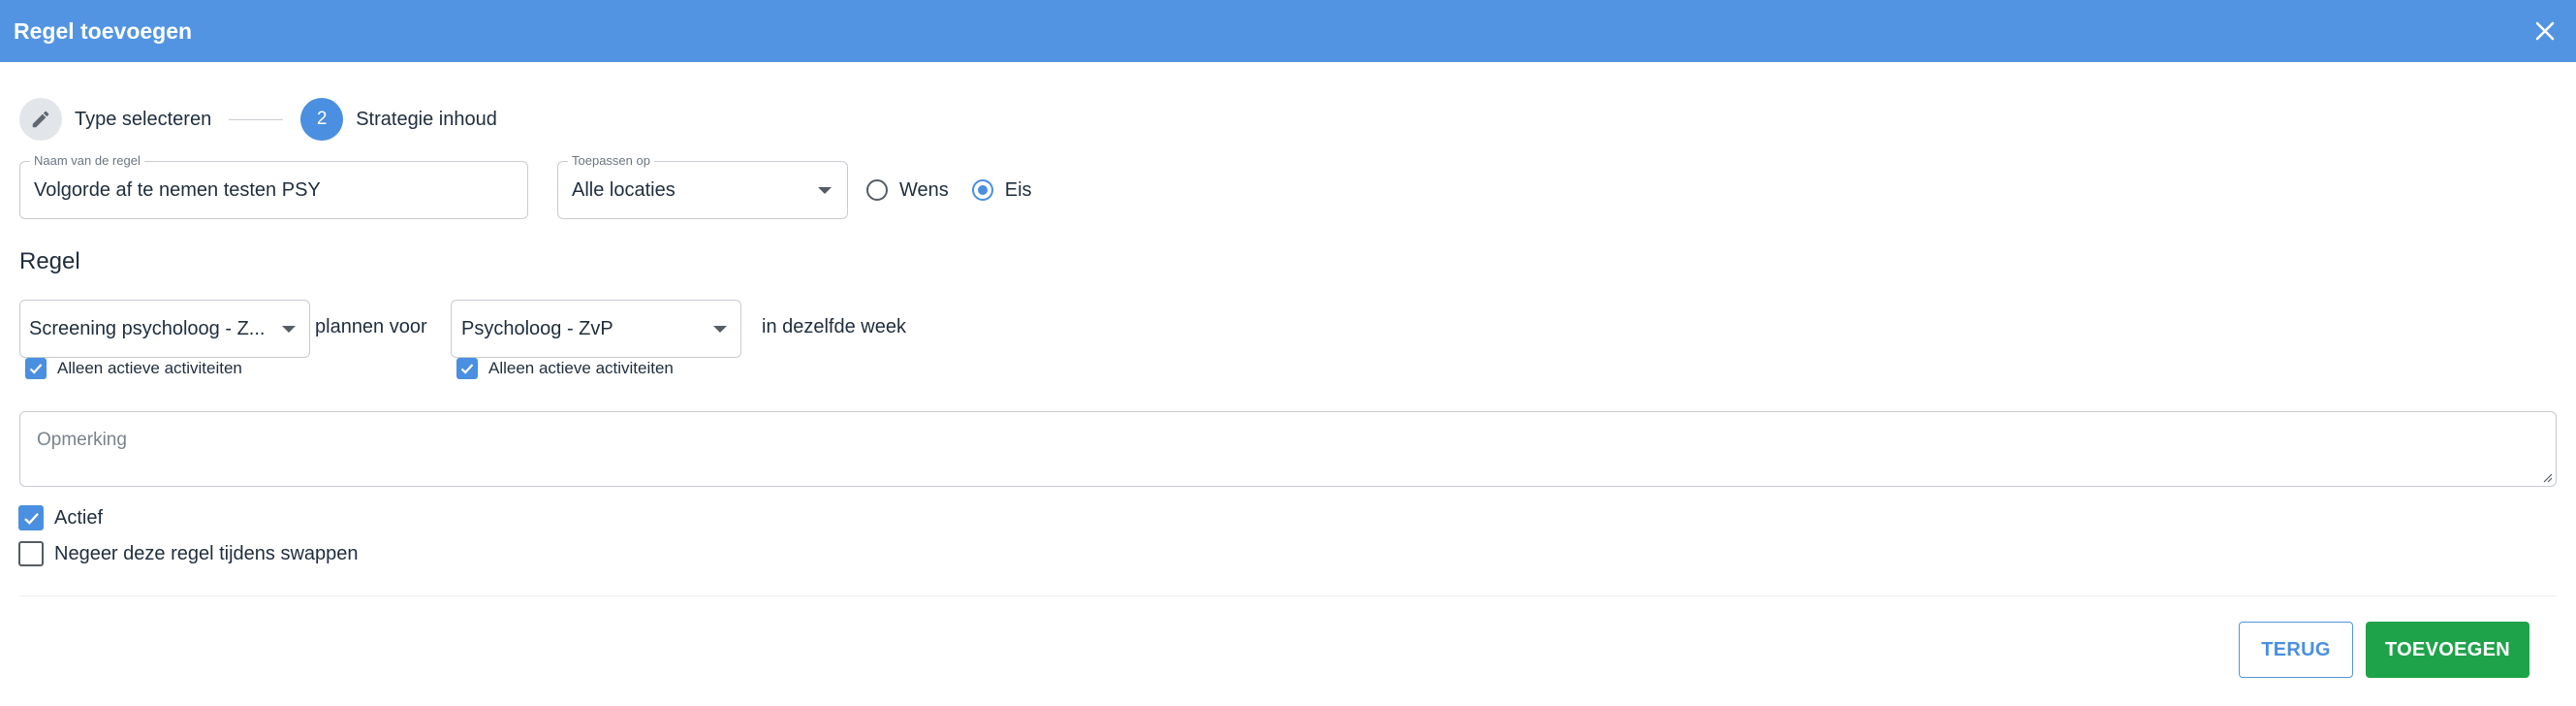  Describe the element at coordinates (2447, 650) in the screenshot. I see `add-button: TOEVOEGEN` at that location.